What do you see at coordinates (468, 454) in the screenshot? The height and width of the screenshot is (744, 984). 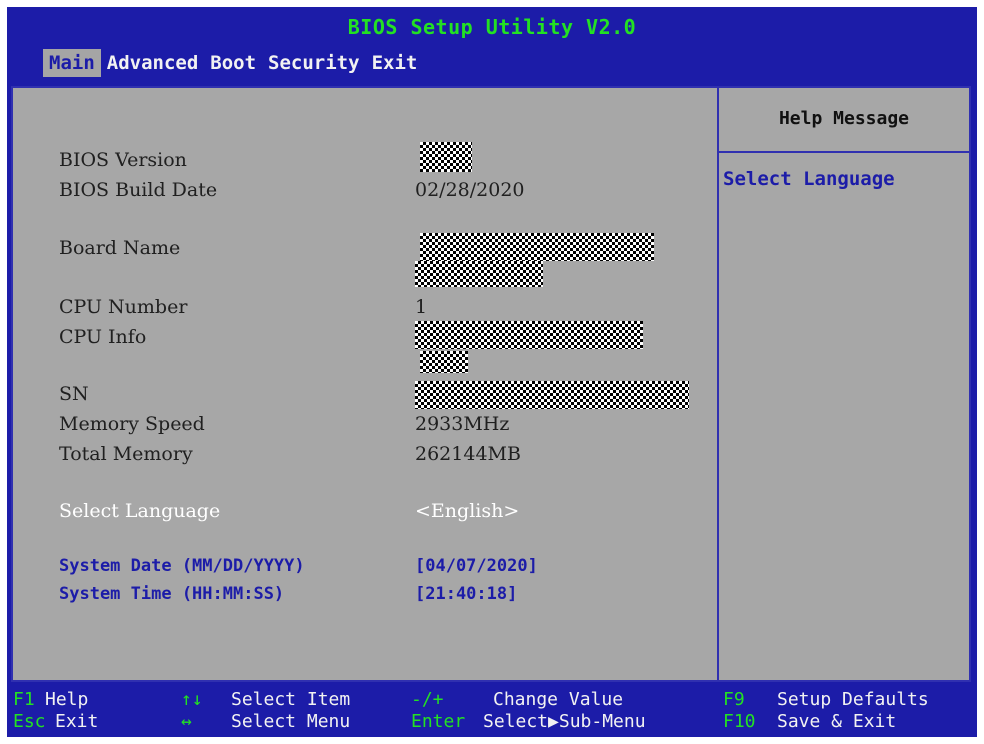 I see `total-memory-value: 262144MB` at bounding box center [468, 454].